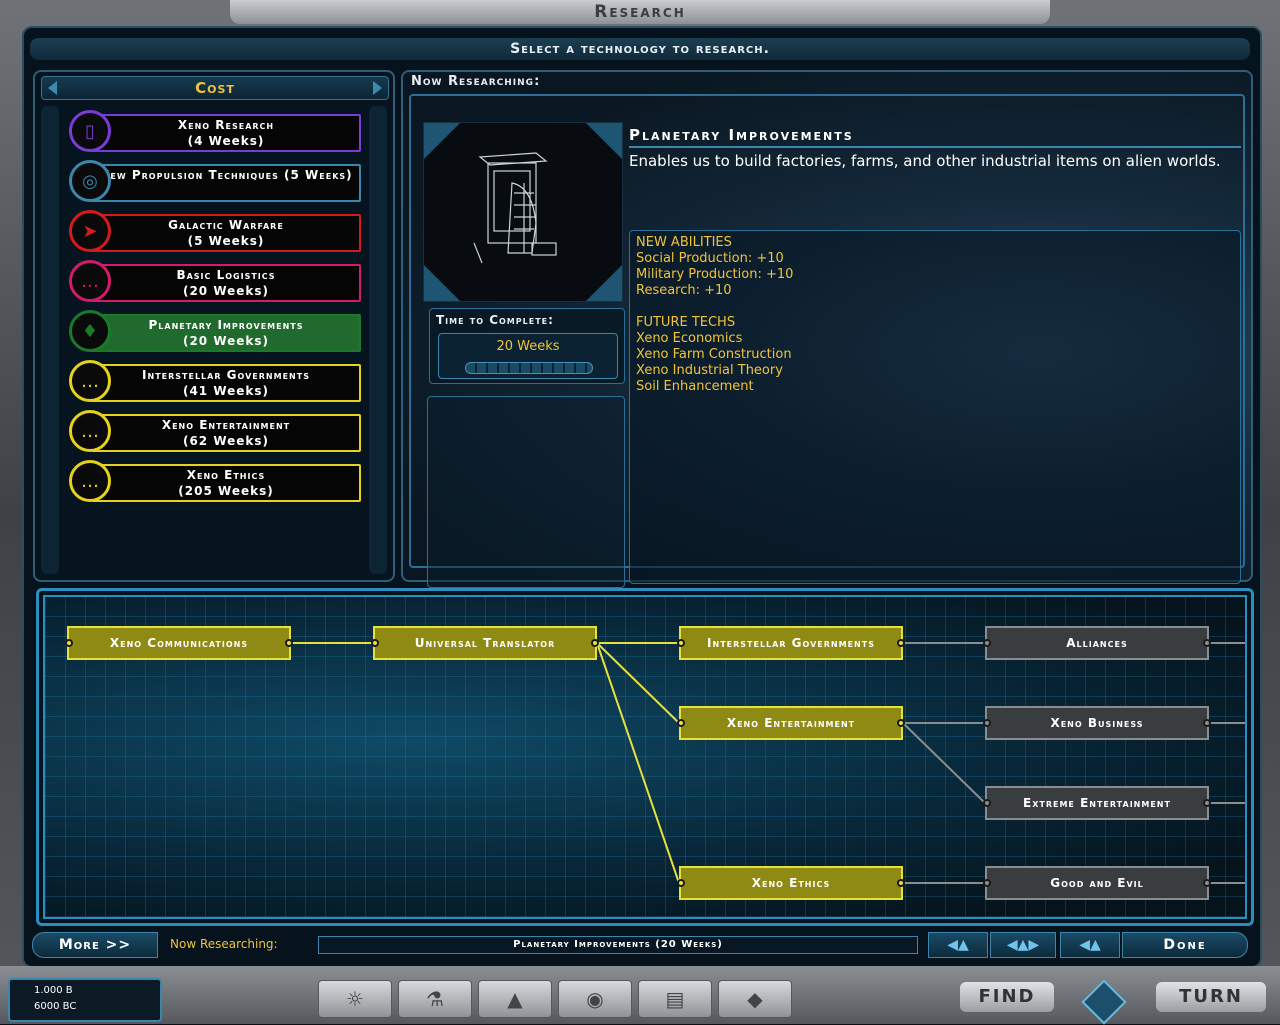  Describe the element at coordinates (226, 233) in the screenshot. I see `tech-item-box: Galactic Warfare (5 Weeks)` at that location.